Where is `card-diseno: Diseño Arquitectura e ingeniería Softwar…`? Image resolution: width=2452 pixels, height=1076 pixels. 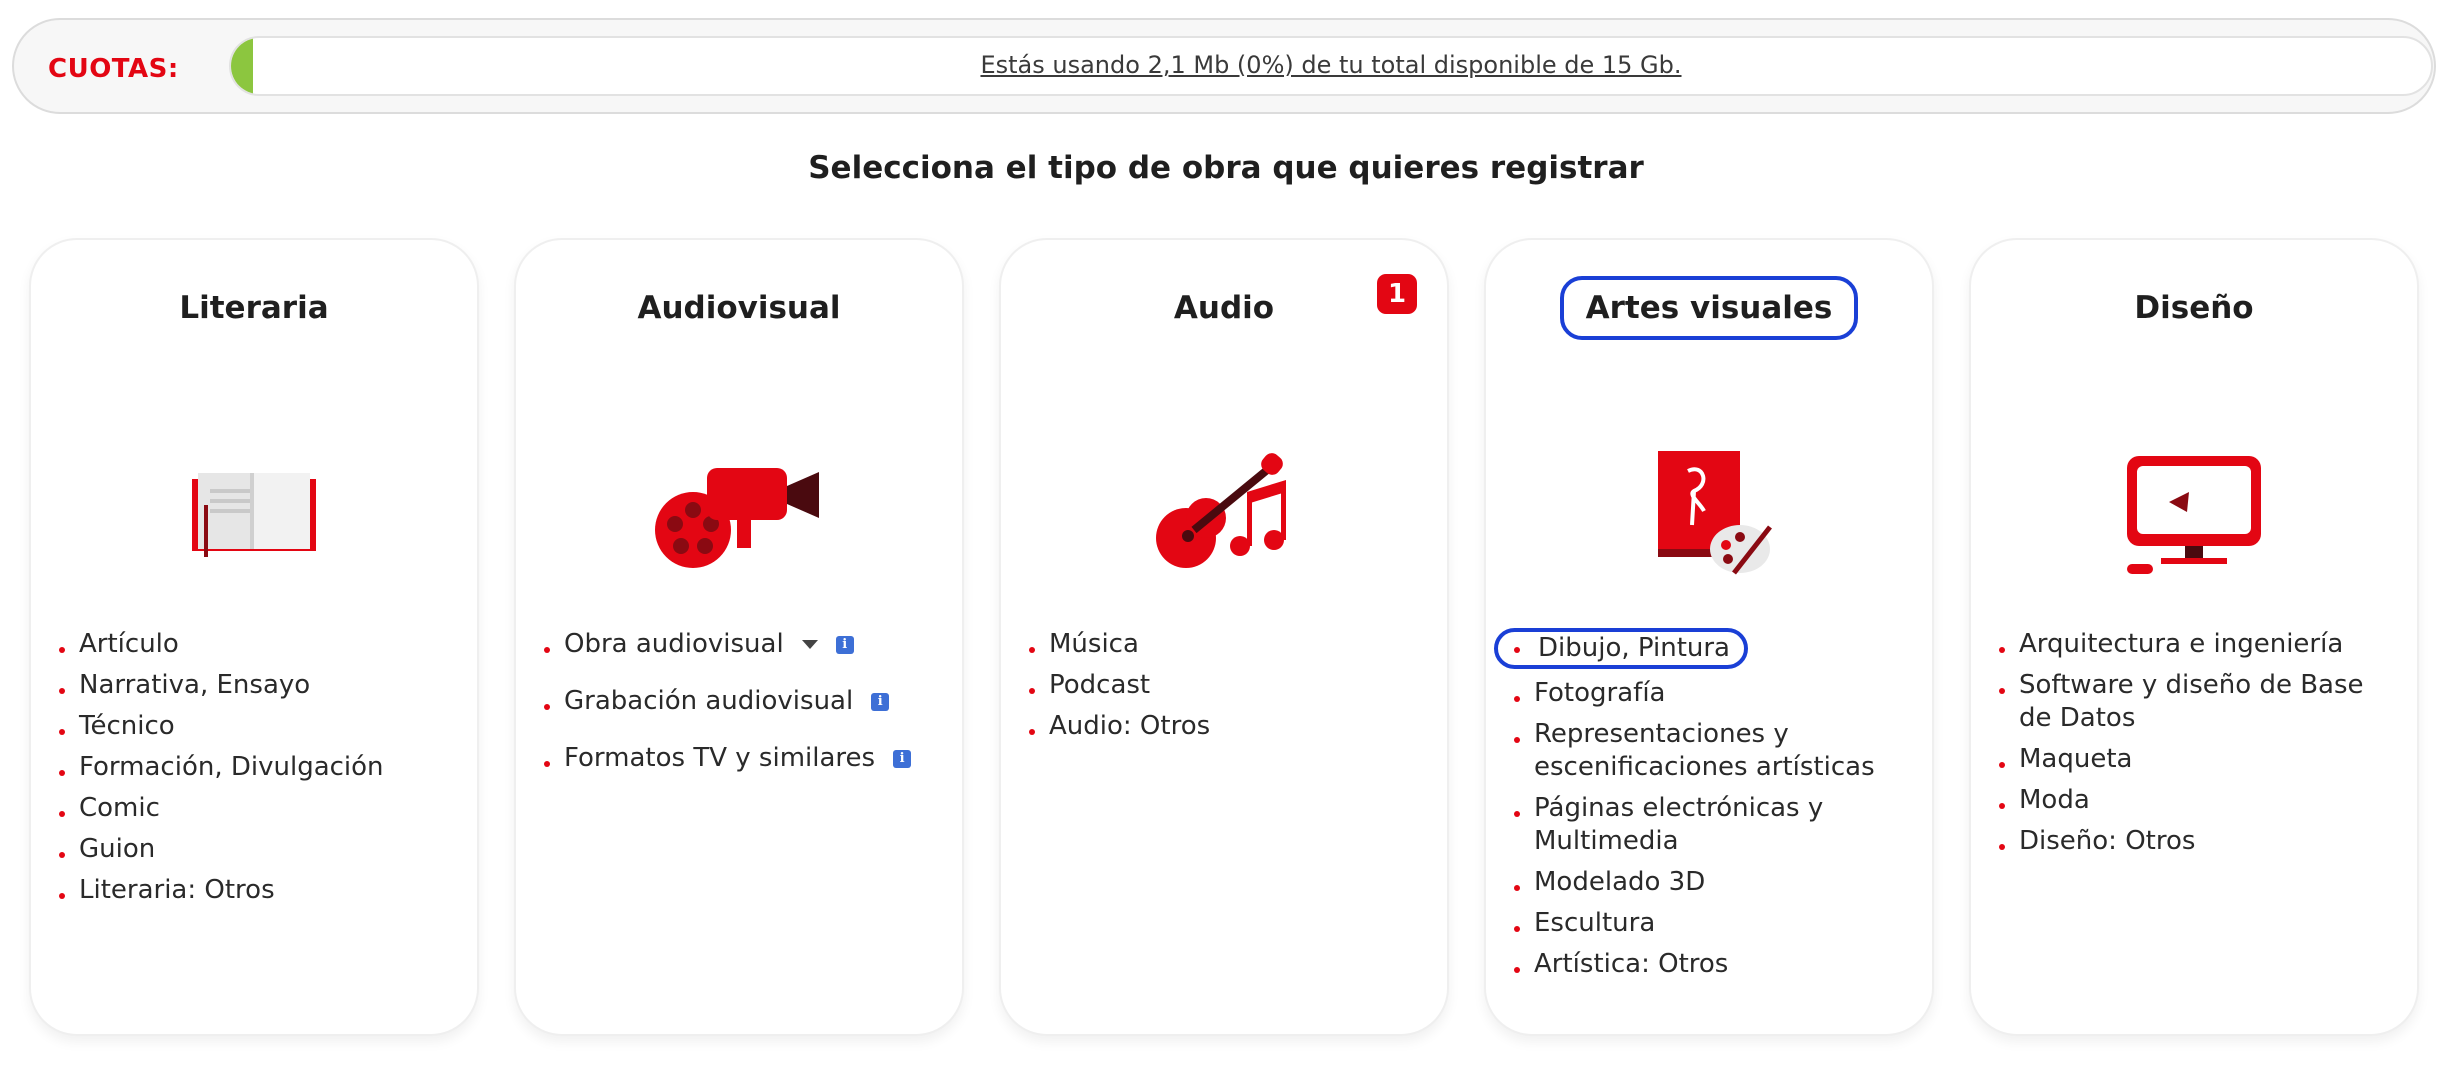
card-diseno: Diseño Arquitectura e ingeniería Softwar… is located at coordinates (2194, 637).